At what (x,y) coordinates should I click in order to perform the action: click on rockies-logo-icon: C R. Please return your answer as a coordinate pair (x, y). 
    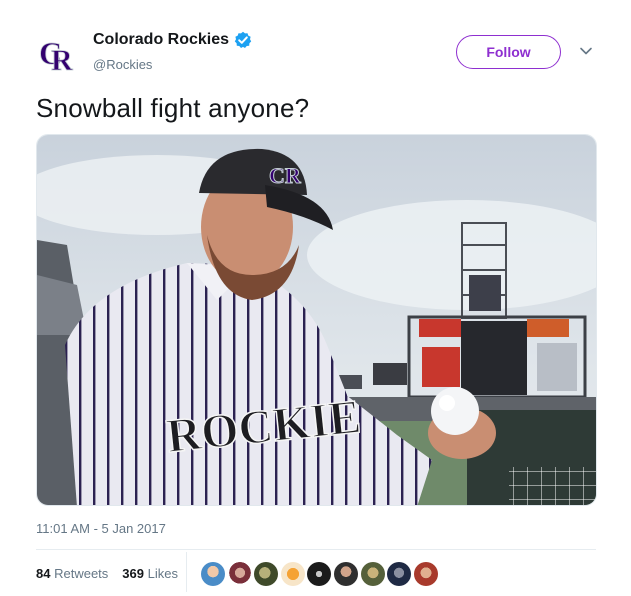
    Looking at the image, I should click on (56, 56).